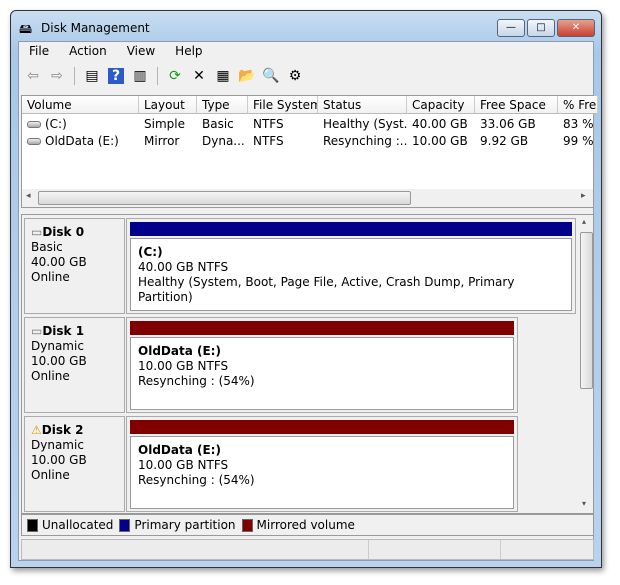 This screenshot has height=585, width=620. Describe the element at coordinates (36, 430) in the screenshot. I see `disk-warning-icon: ⚠` at that location.